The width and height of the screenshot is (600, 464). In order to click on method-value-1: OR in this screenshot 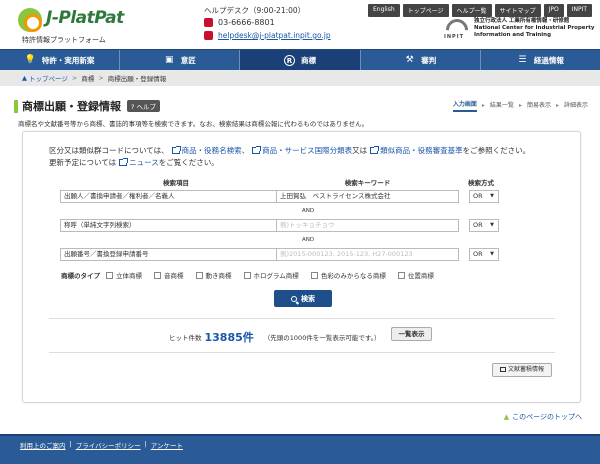, I will do `click(478, 196)`.